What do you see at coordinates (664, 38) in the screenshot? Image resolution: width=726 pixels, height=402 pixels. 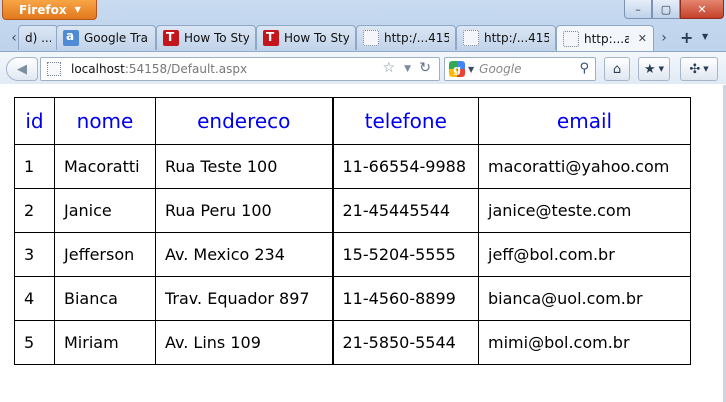 I see `scroll-tabs-right-icon: ›` at bounding box center [664, 38].